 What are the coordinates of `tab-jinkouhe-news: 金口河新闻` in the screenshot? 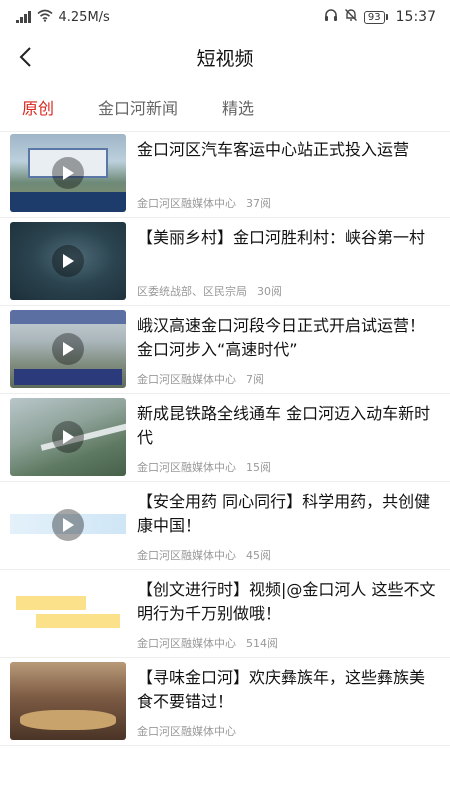 It's located at (138, 107).